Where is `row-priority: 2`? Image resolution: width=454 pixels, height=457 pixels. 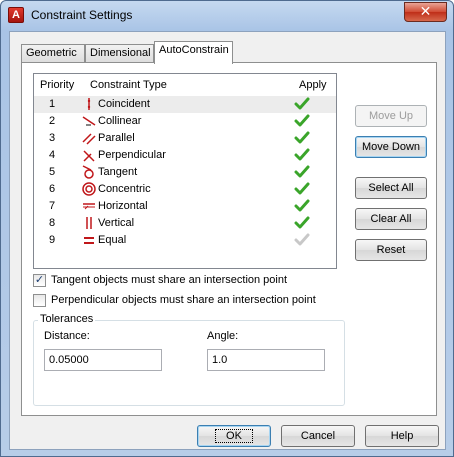
row-priority: 2 is located at coordinates (52, 121).